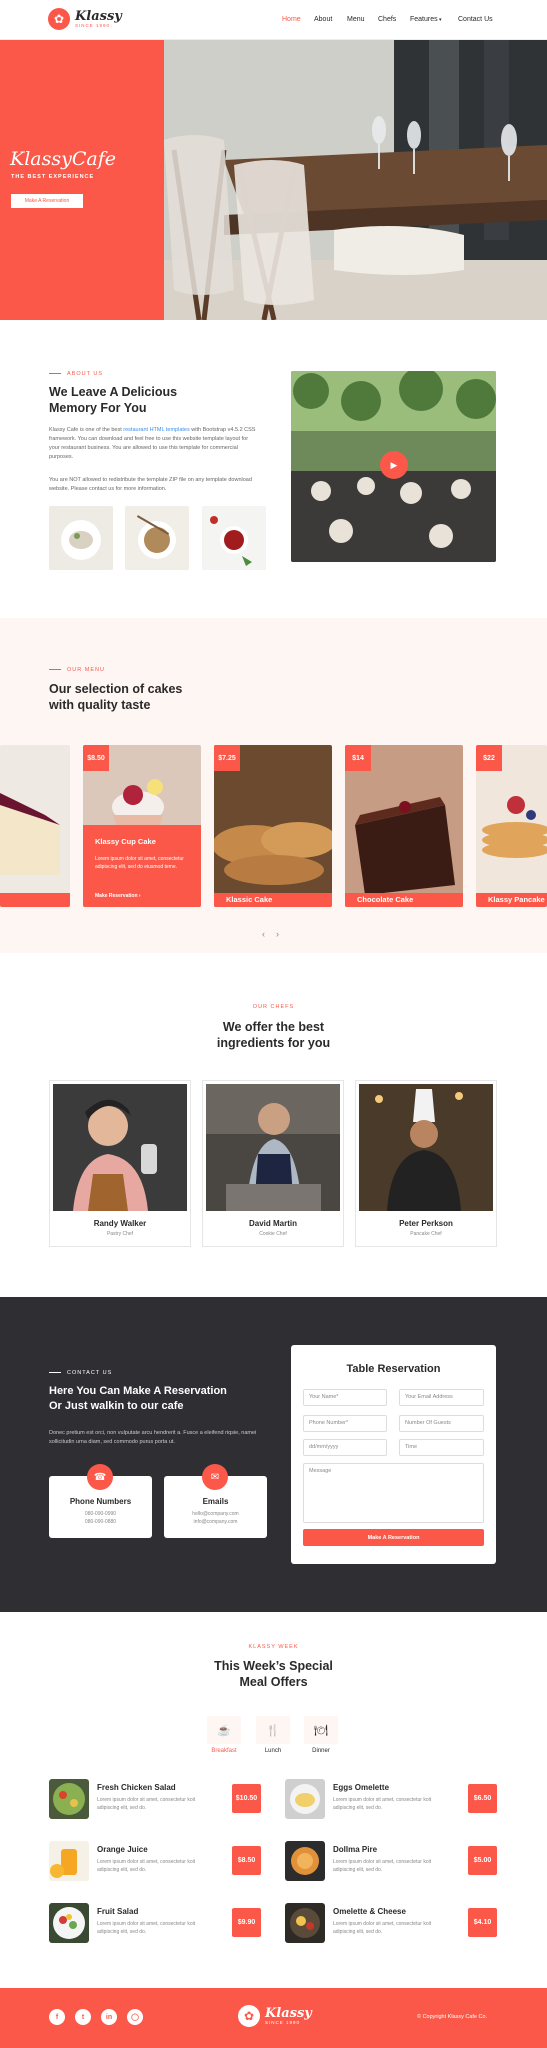 Image resolution: width=547 pixels, height=2048 pixels. I want to click on menu-card-1-price: $8.50, so click(96, 758).